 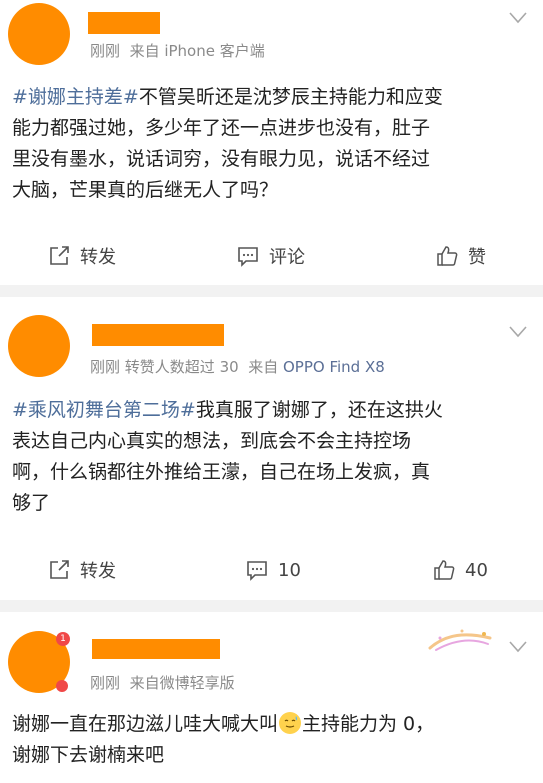 I want to click on sparkle-decoration-icon, so click(x=460, y=640).